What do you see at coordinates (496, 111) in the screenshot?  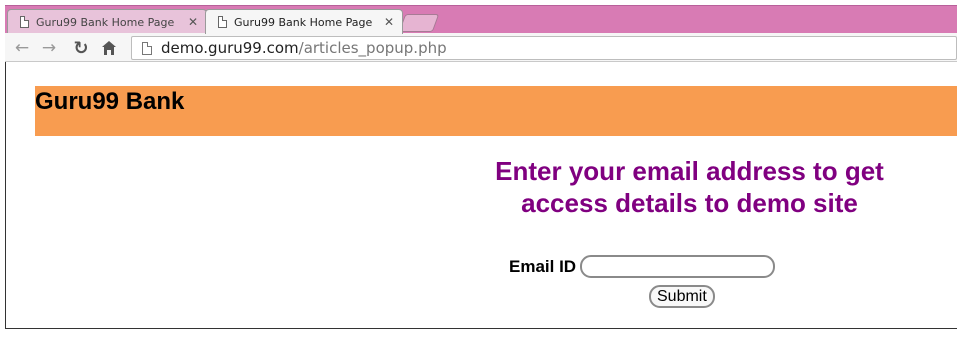 I see `header-banner: Guru99 Bank` at bounding box center [496, 111].